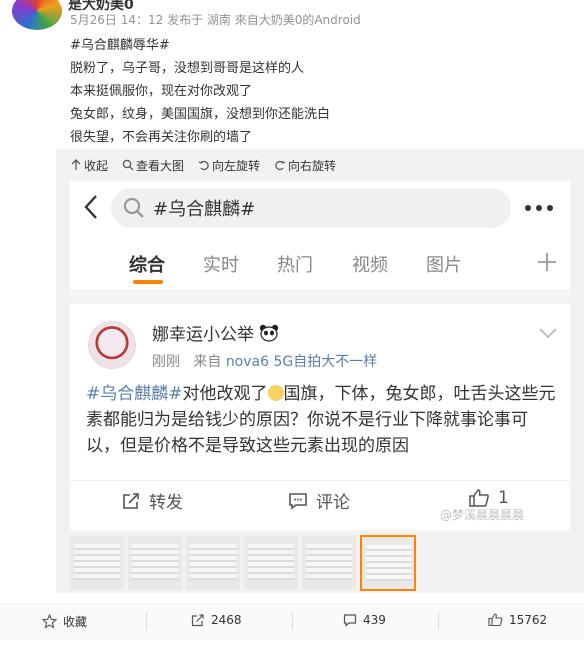 The height and width of the screenshot is (652, 584). I want to click on comment-count: 439, so click(374, 620).